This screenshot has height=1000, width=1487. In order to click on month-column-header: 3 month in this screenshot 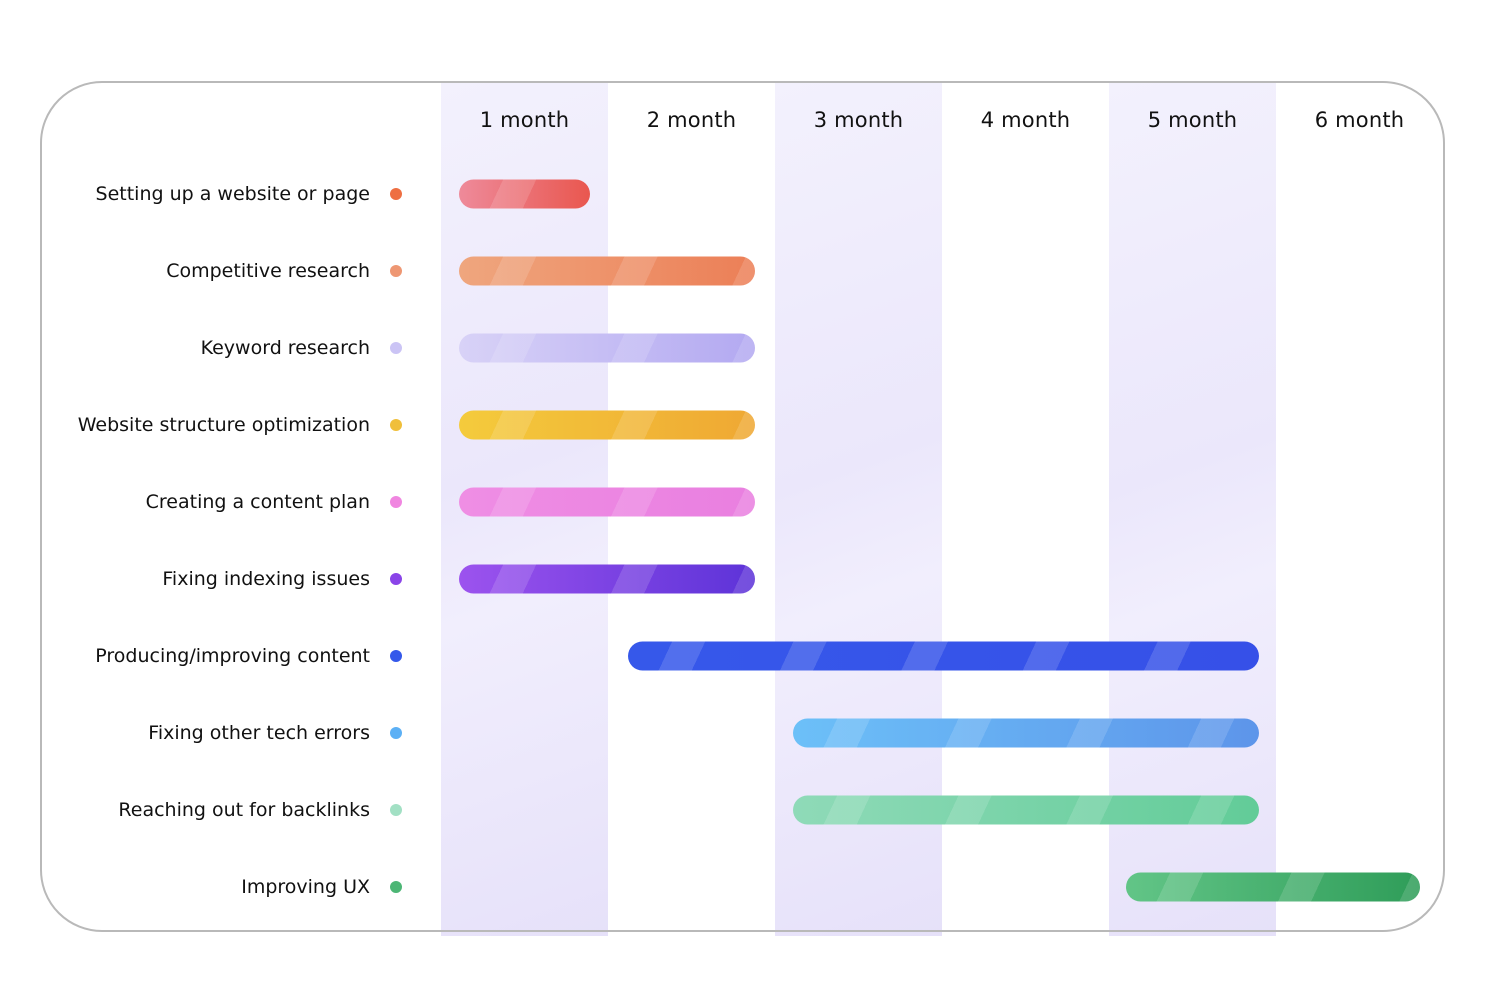, I will do `click(858, 120)`.